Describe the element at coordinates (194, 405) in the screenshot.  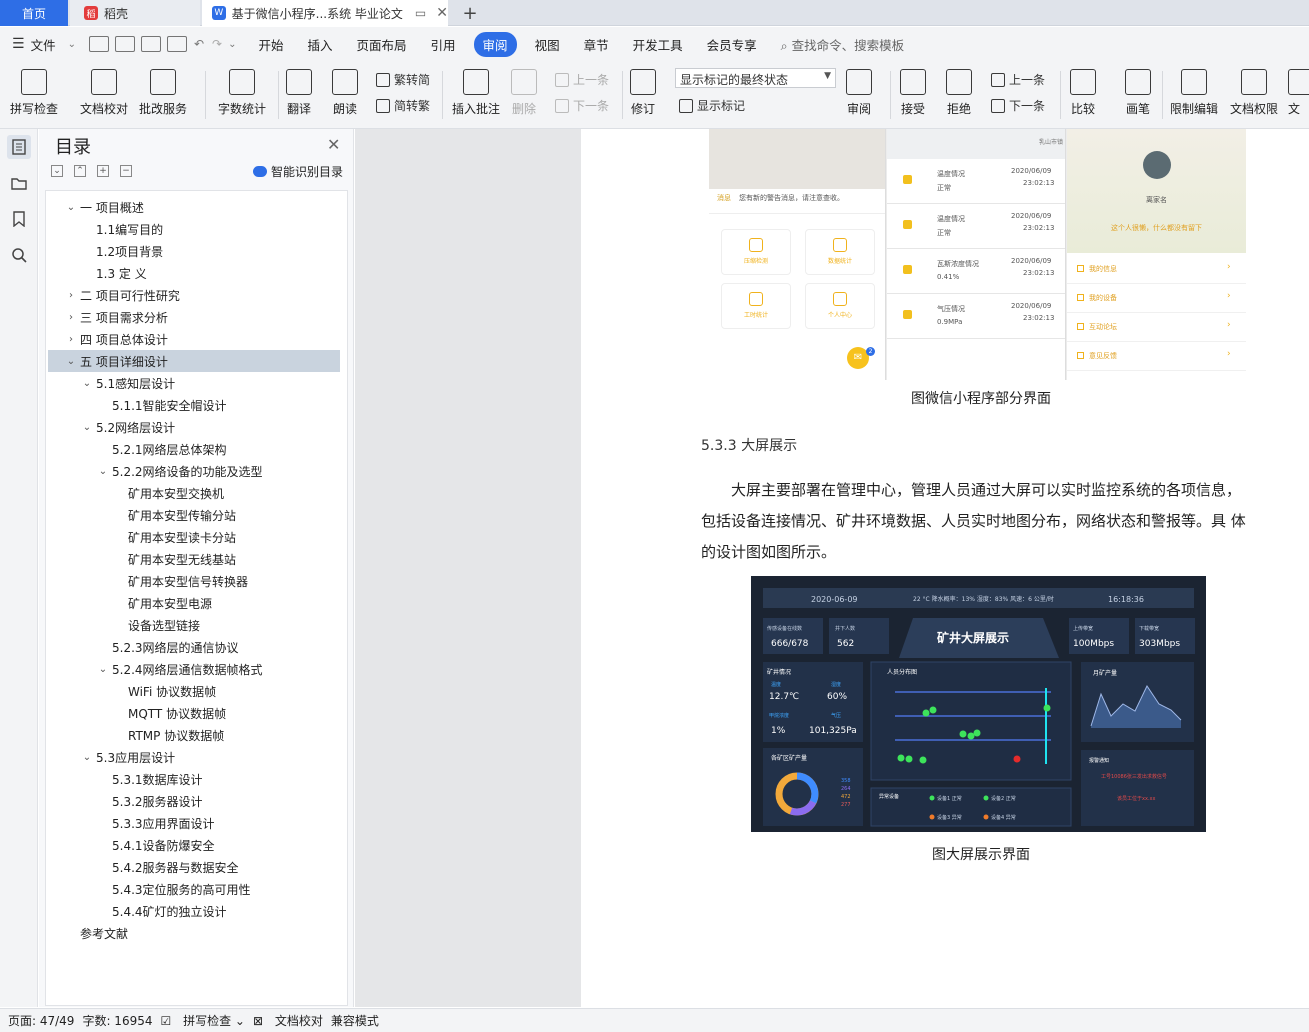
I see `toc-item: 5.1.1智能安全帽设计` at that location.